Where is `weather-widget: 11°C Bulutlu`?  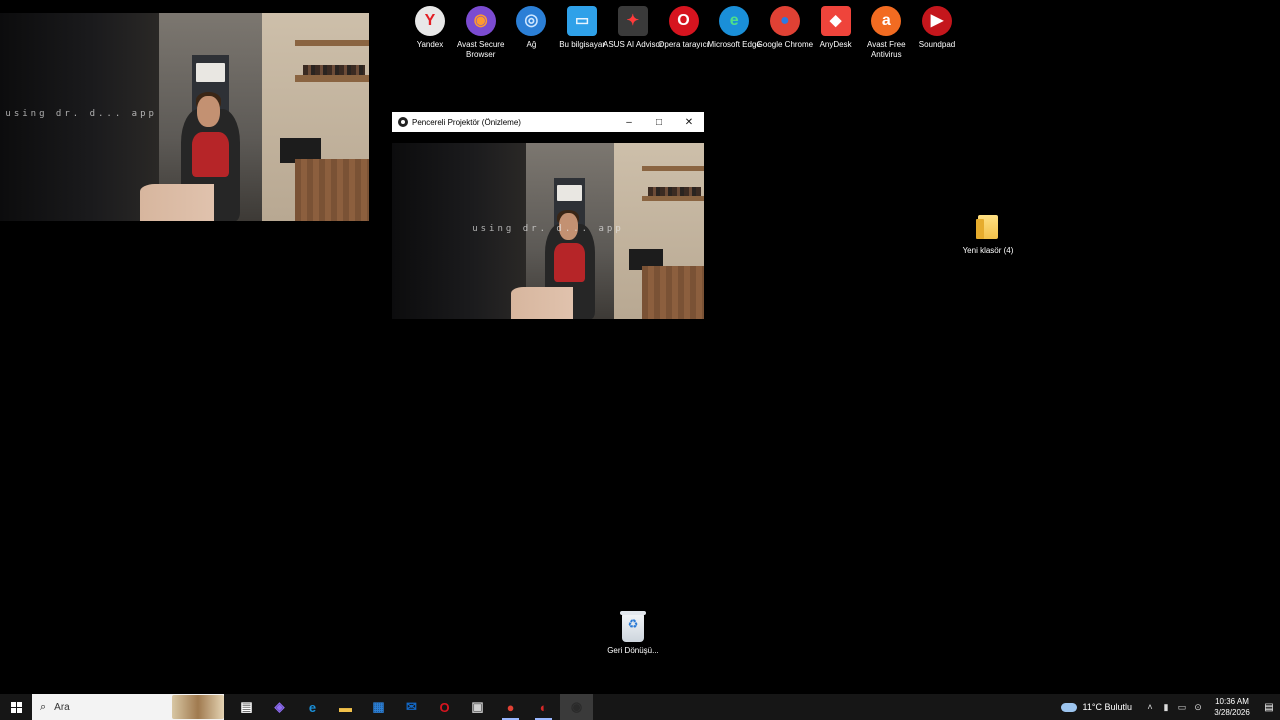 weather-widget: 11°C Bulutlu is located at coordinates (1096, 707).